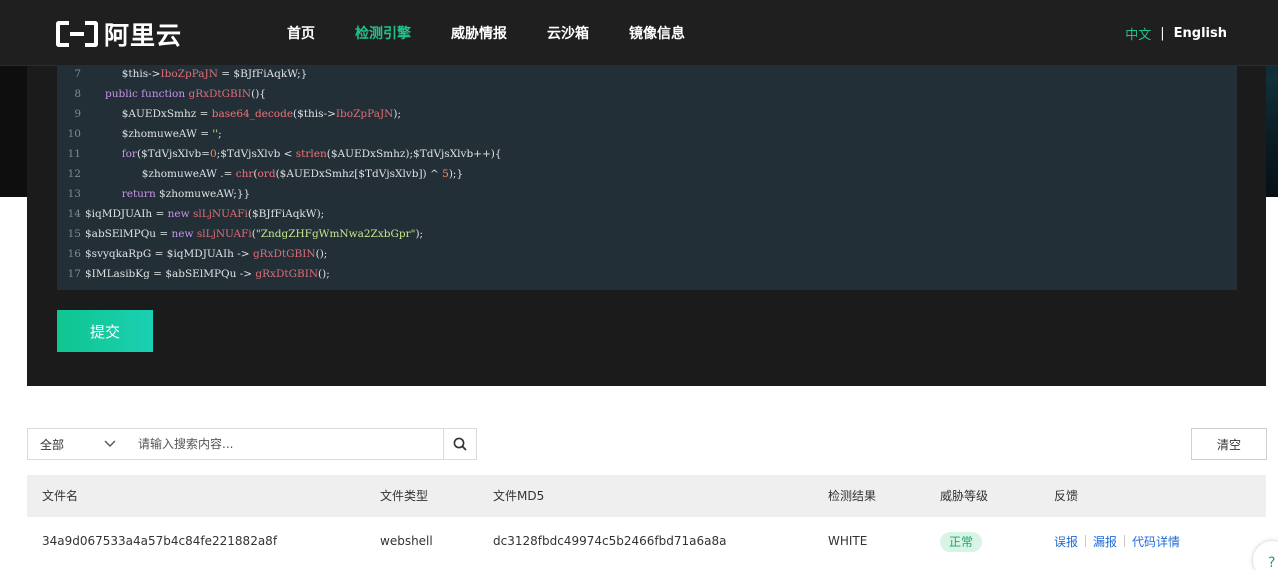 The width and height of the screenshot is (1278, 570). Describe the element at coordinates (74, 214) in the screenshot. I see `line-number: 14` at that location.